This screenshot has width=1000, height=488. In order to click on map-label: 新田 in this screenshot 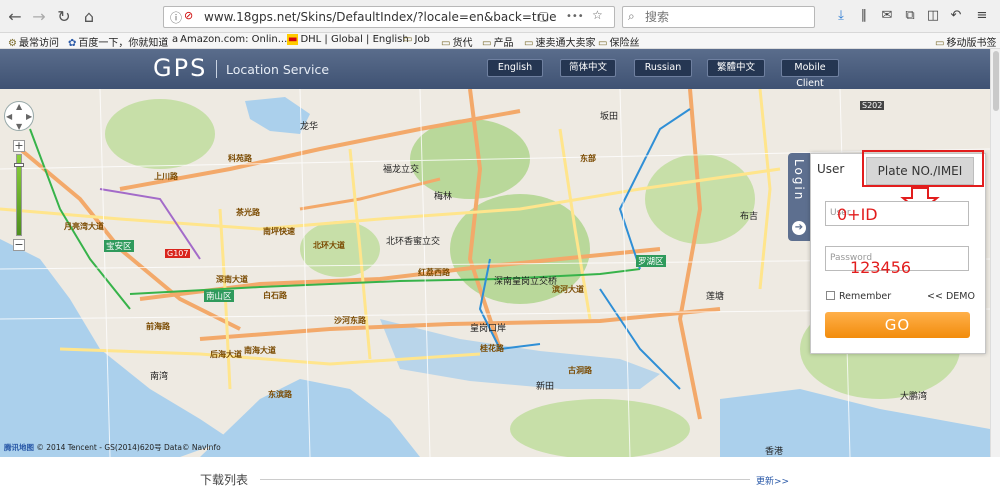, I will do `click(545, 387)`.